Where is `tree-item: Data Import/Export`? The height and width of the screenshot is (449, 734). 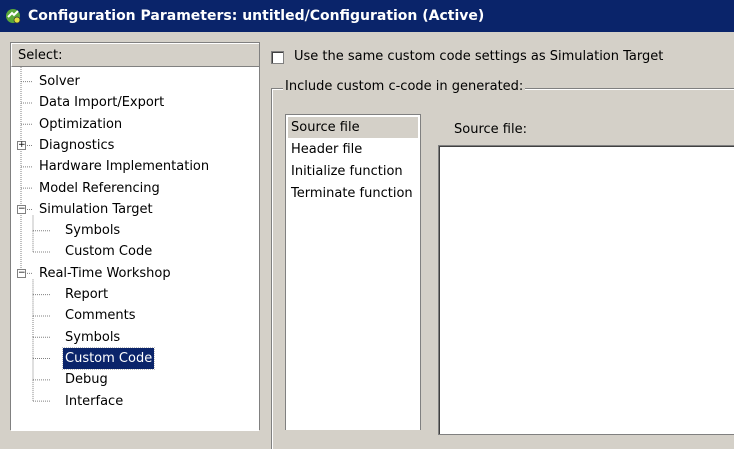 tree-item: Data Import/Export is located at coordinates (101, 102).